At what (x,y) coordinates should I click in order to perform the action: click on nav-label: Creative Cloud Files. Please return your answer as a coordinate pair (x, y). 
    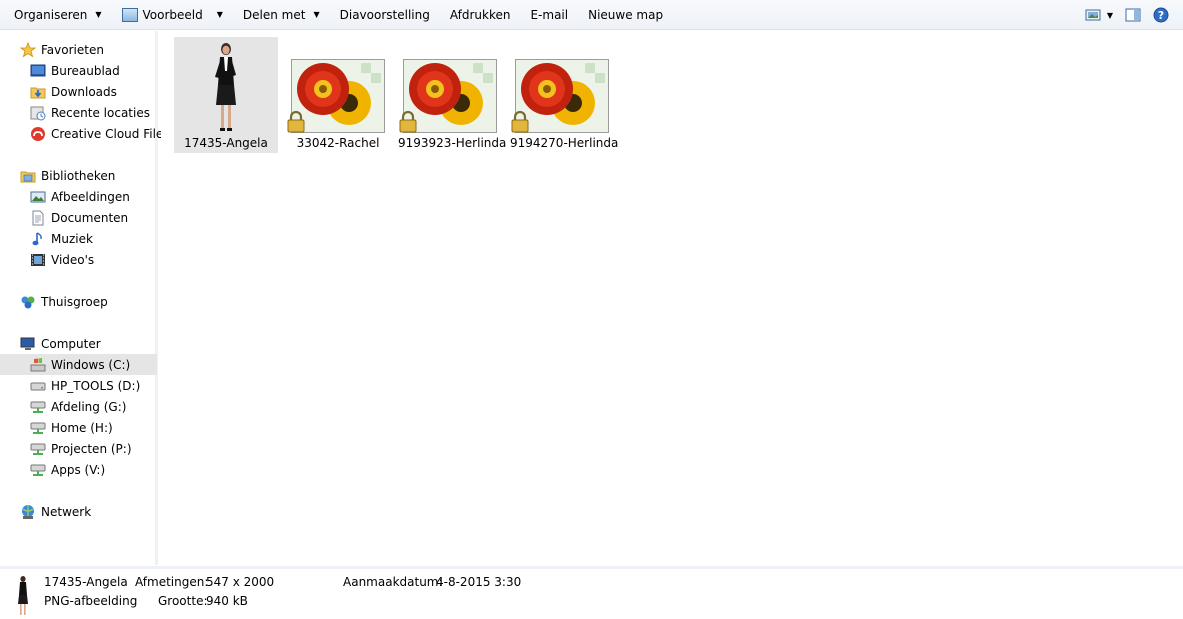
    Looking at the image, I should click on (110, 133).